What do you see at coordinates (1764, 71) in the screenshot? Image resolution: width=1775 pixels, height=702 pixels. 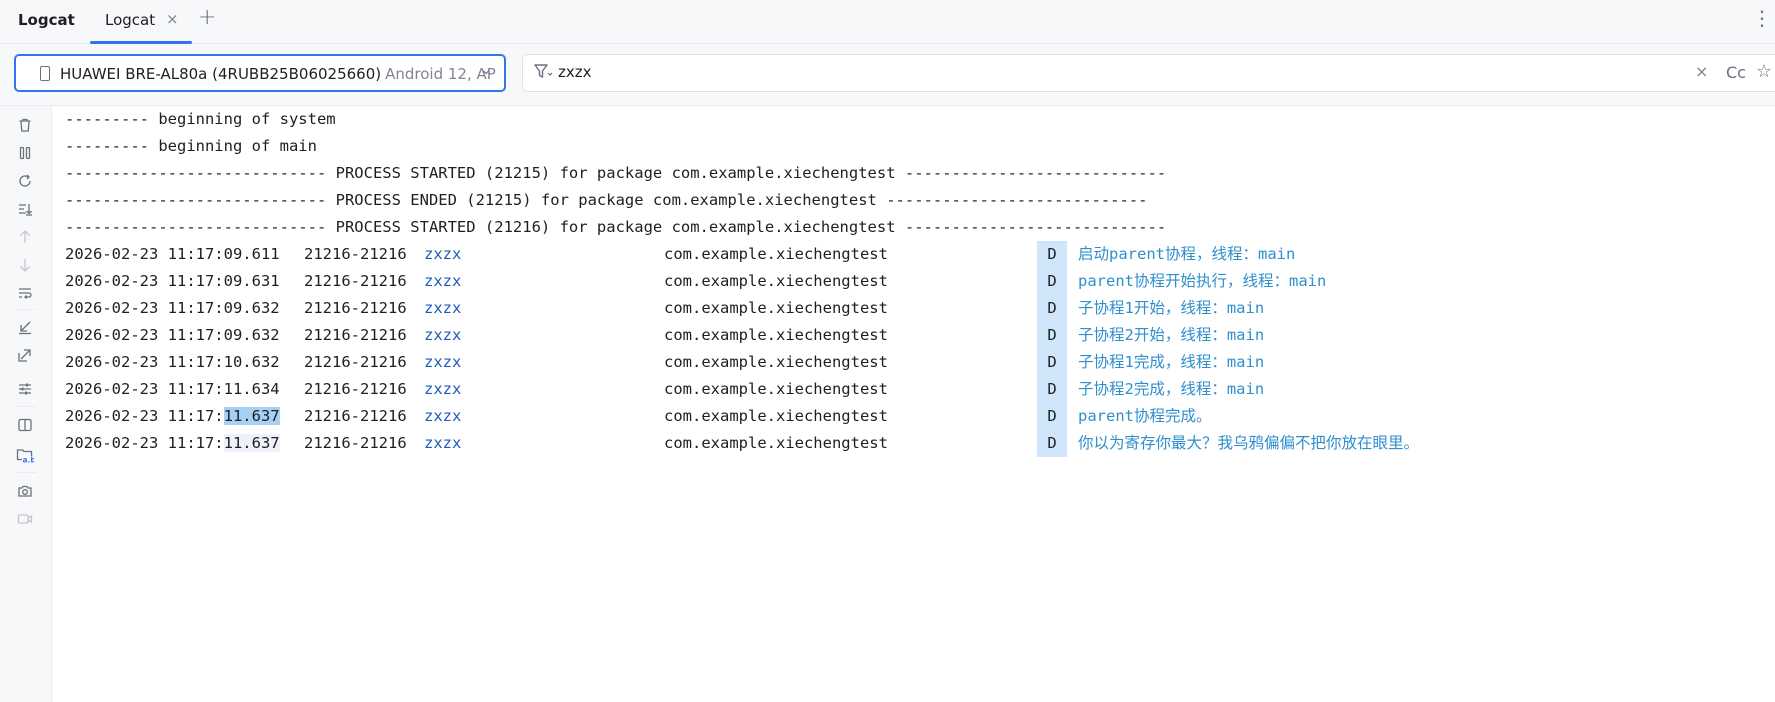 I see `favorite-filter-icon: ☆` at bounding box center [1764, 71].